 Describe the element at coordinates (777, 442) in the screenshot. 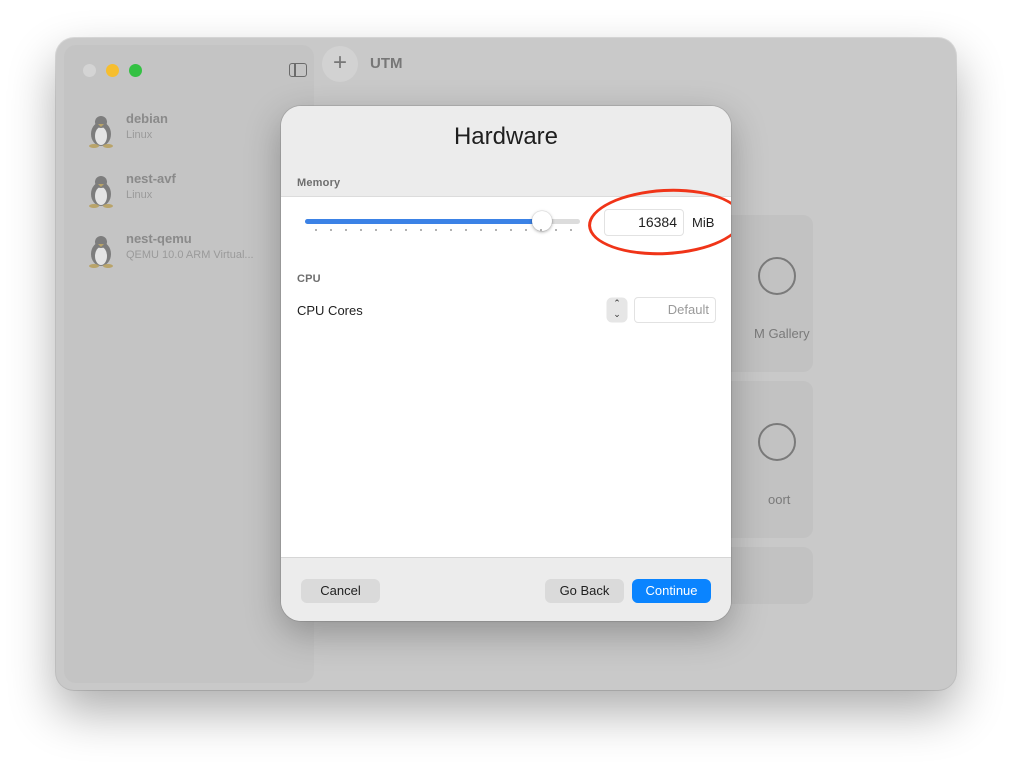

I see `import-icon` at that location.